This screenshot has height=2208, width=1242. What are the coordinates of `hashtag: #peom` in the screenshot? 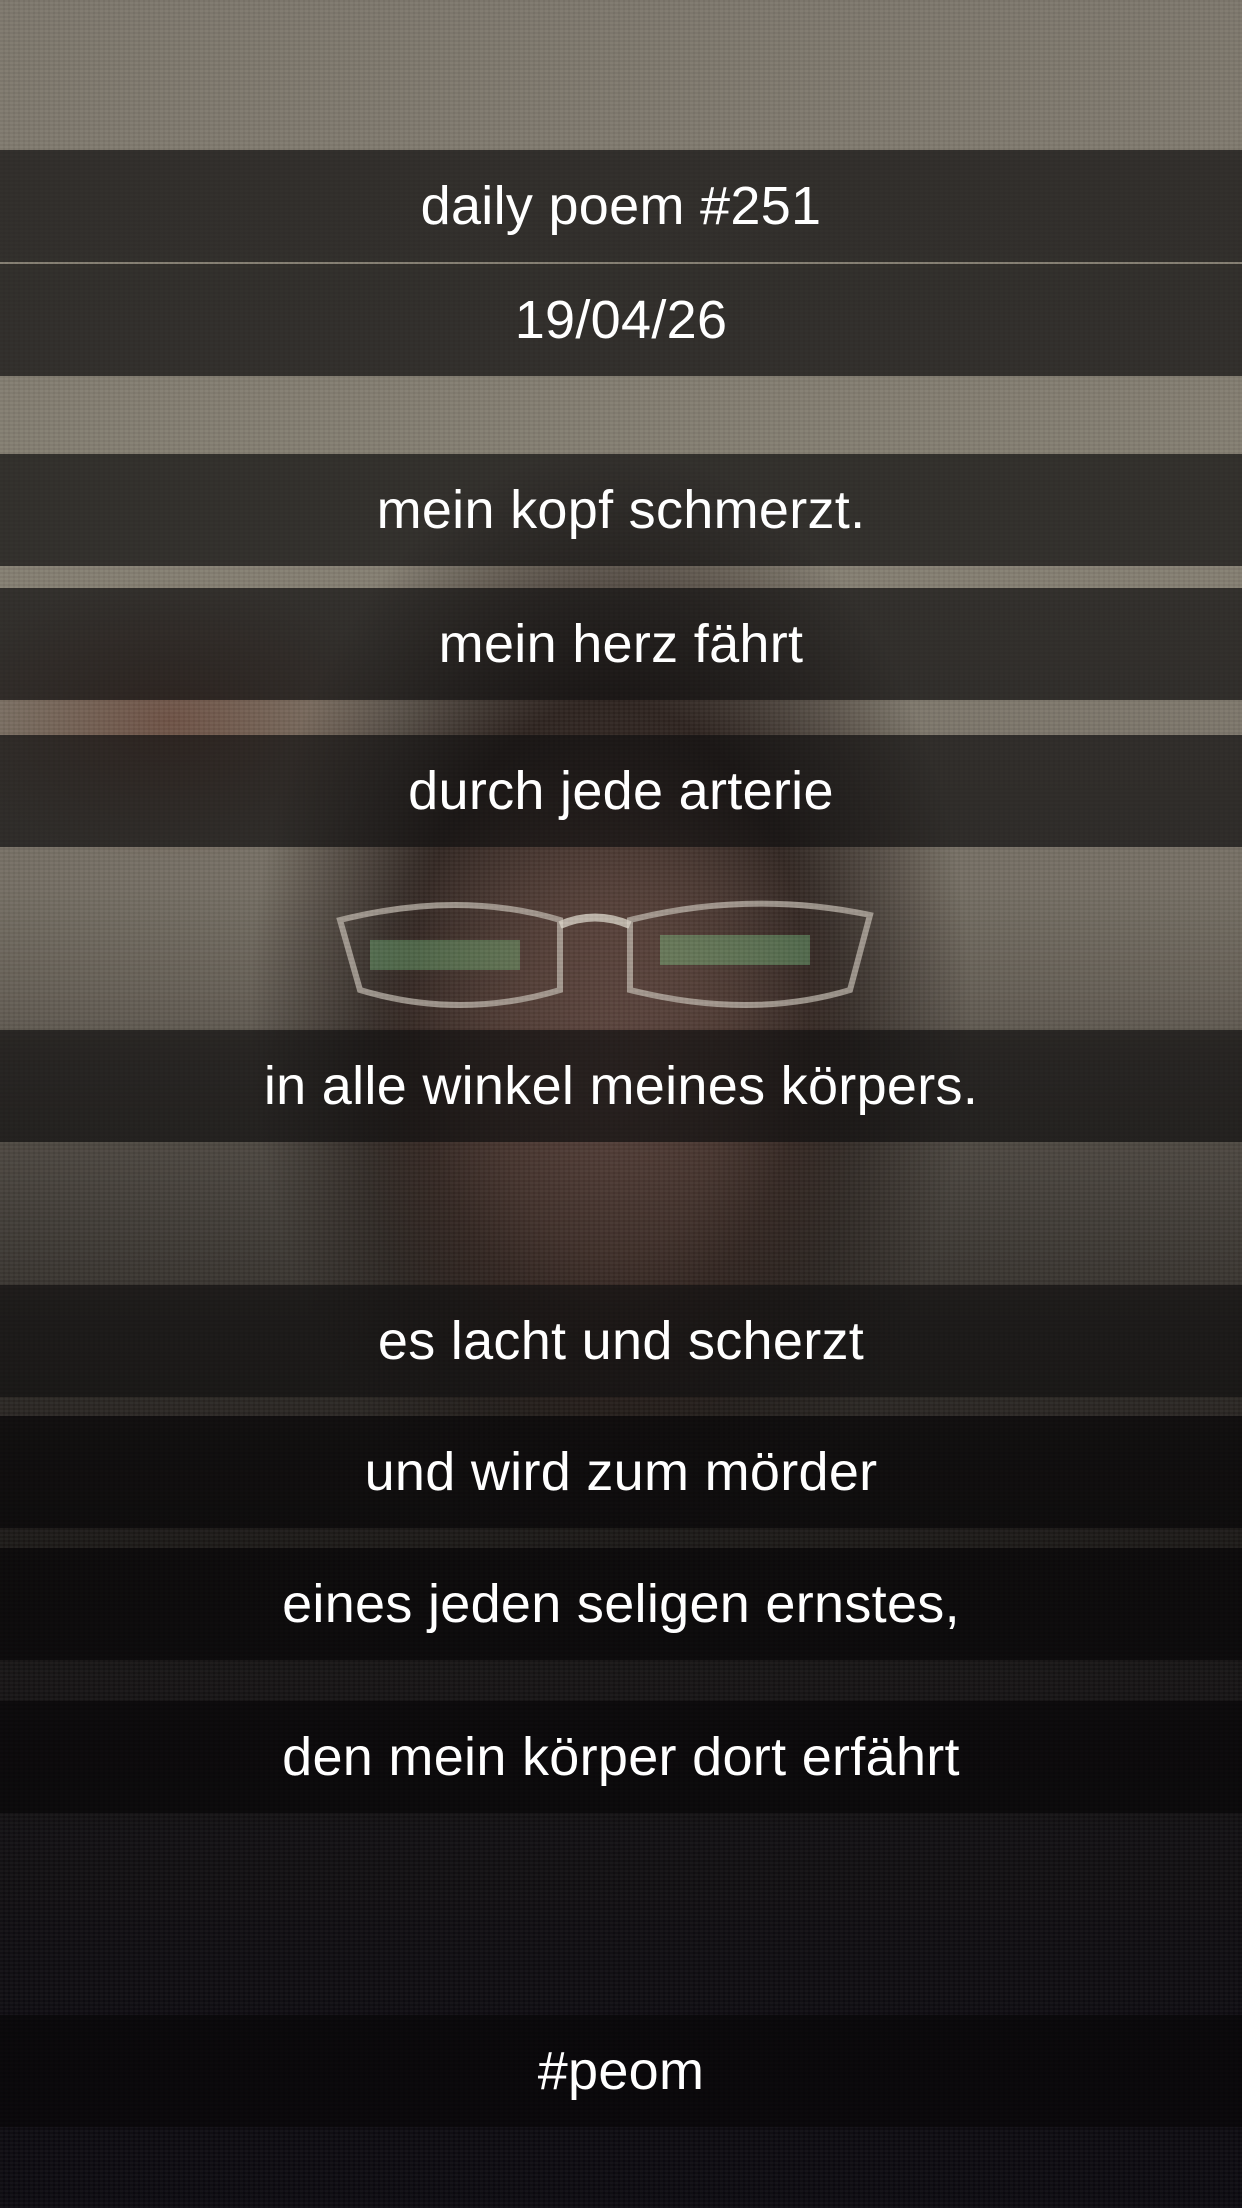 It's located at (621, 2071).